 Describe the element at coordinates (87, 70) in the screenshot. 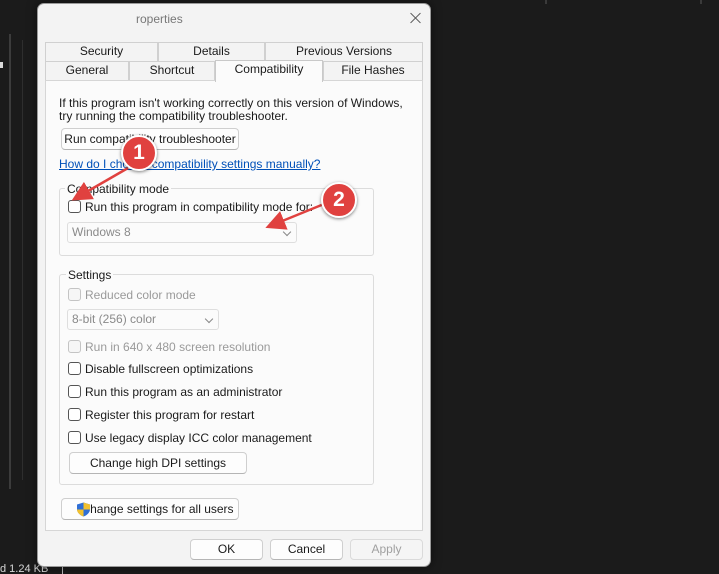

I see `tab-general: General` at that location.